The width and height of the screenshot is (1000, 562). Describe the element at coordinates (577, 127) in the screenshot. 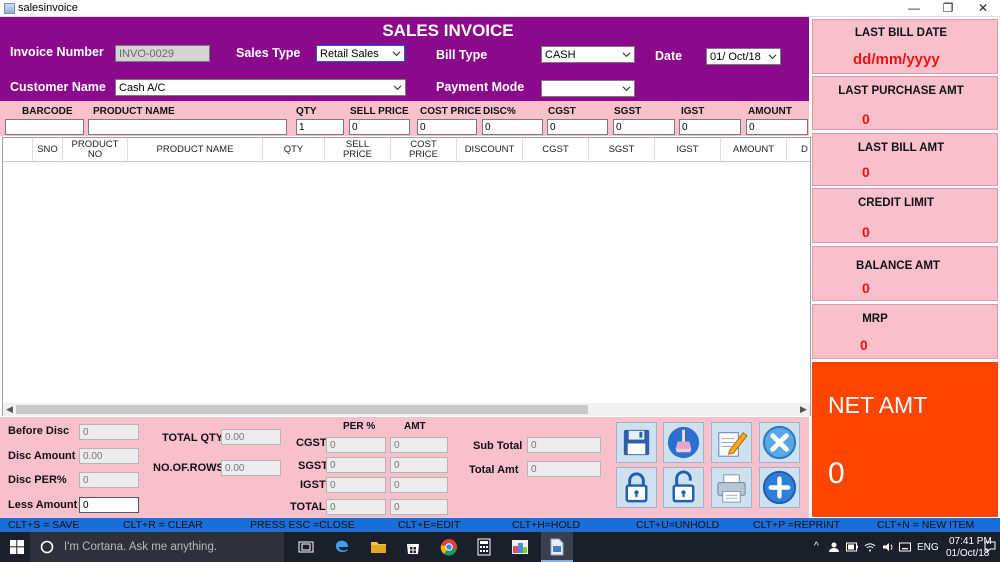

I see `cgst-input: 0` at that location.